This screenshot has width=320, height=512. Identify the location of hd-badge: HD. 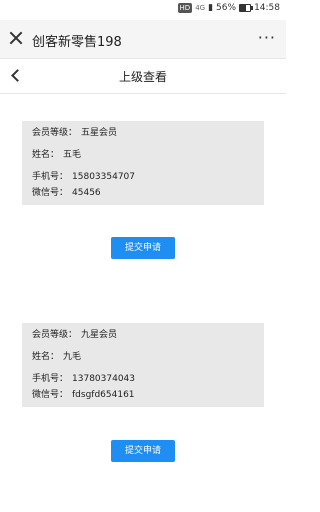
(185, 8).